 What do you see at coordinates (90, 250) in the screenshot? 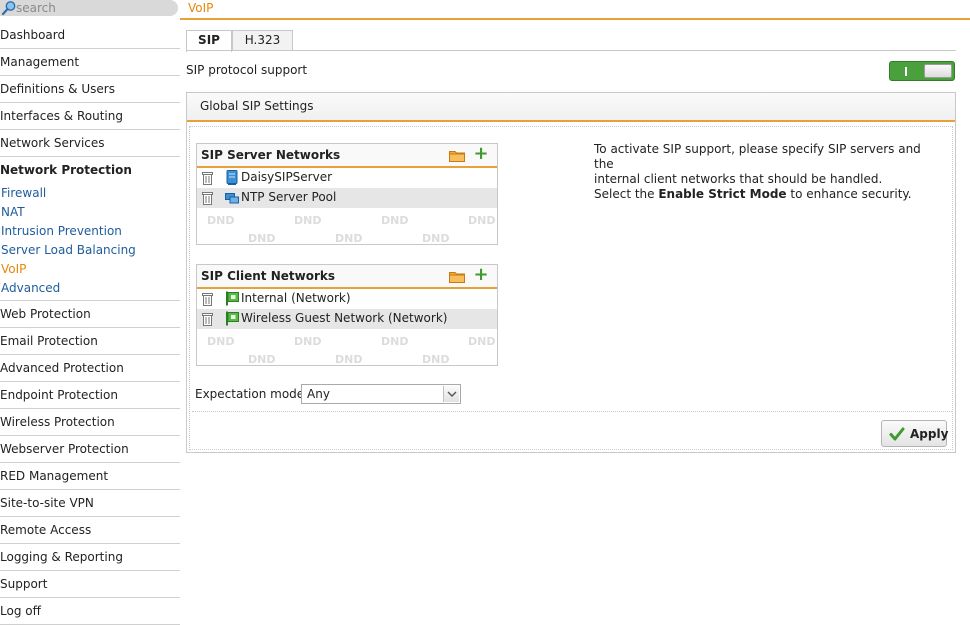
I see `sidebar-subitem-server-load-balancing: Server Load Balancing` at bounding box center [90, 250].